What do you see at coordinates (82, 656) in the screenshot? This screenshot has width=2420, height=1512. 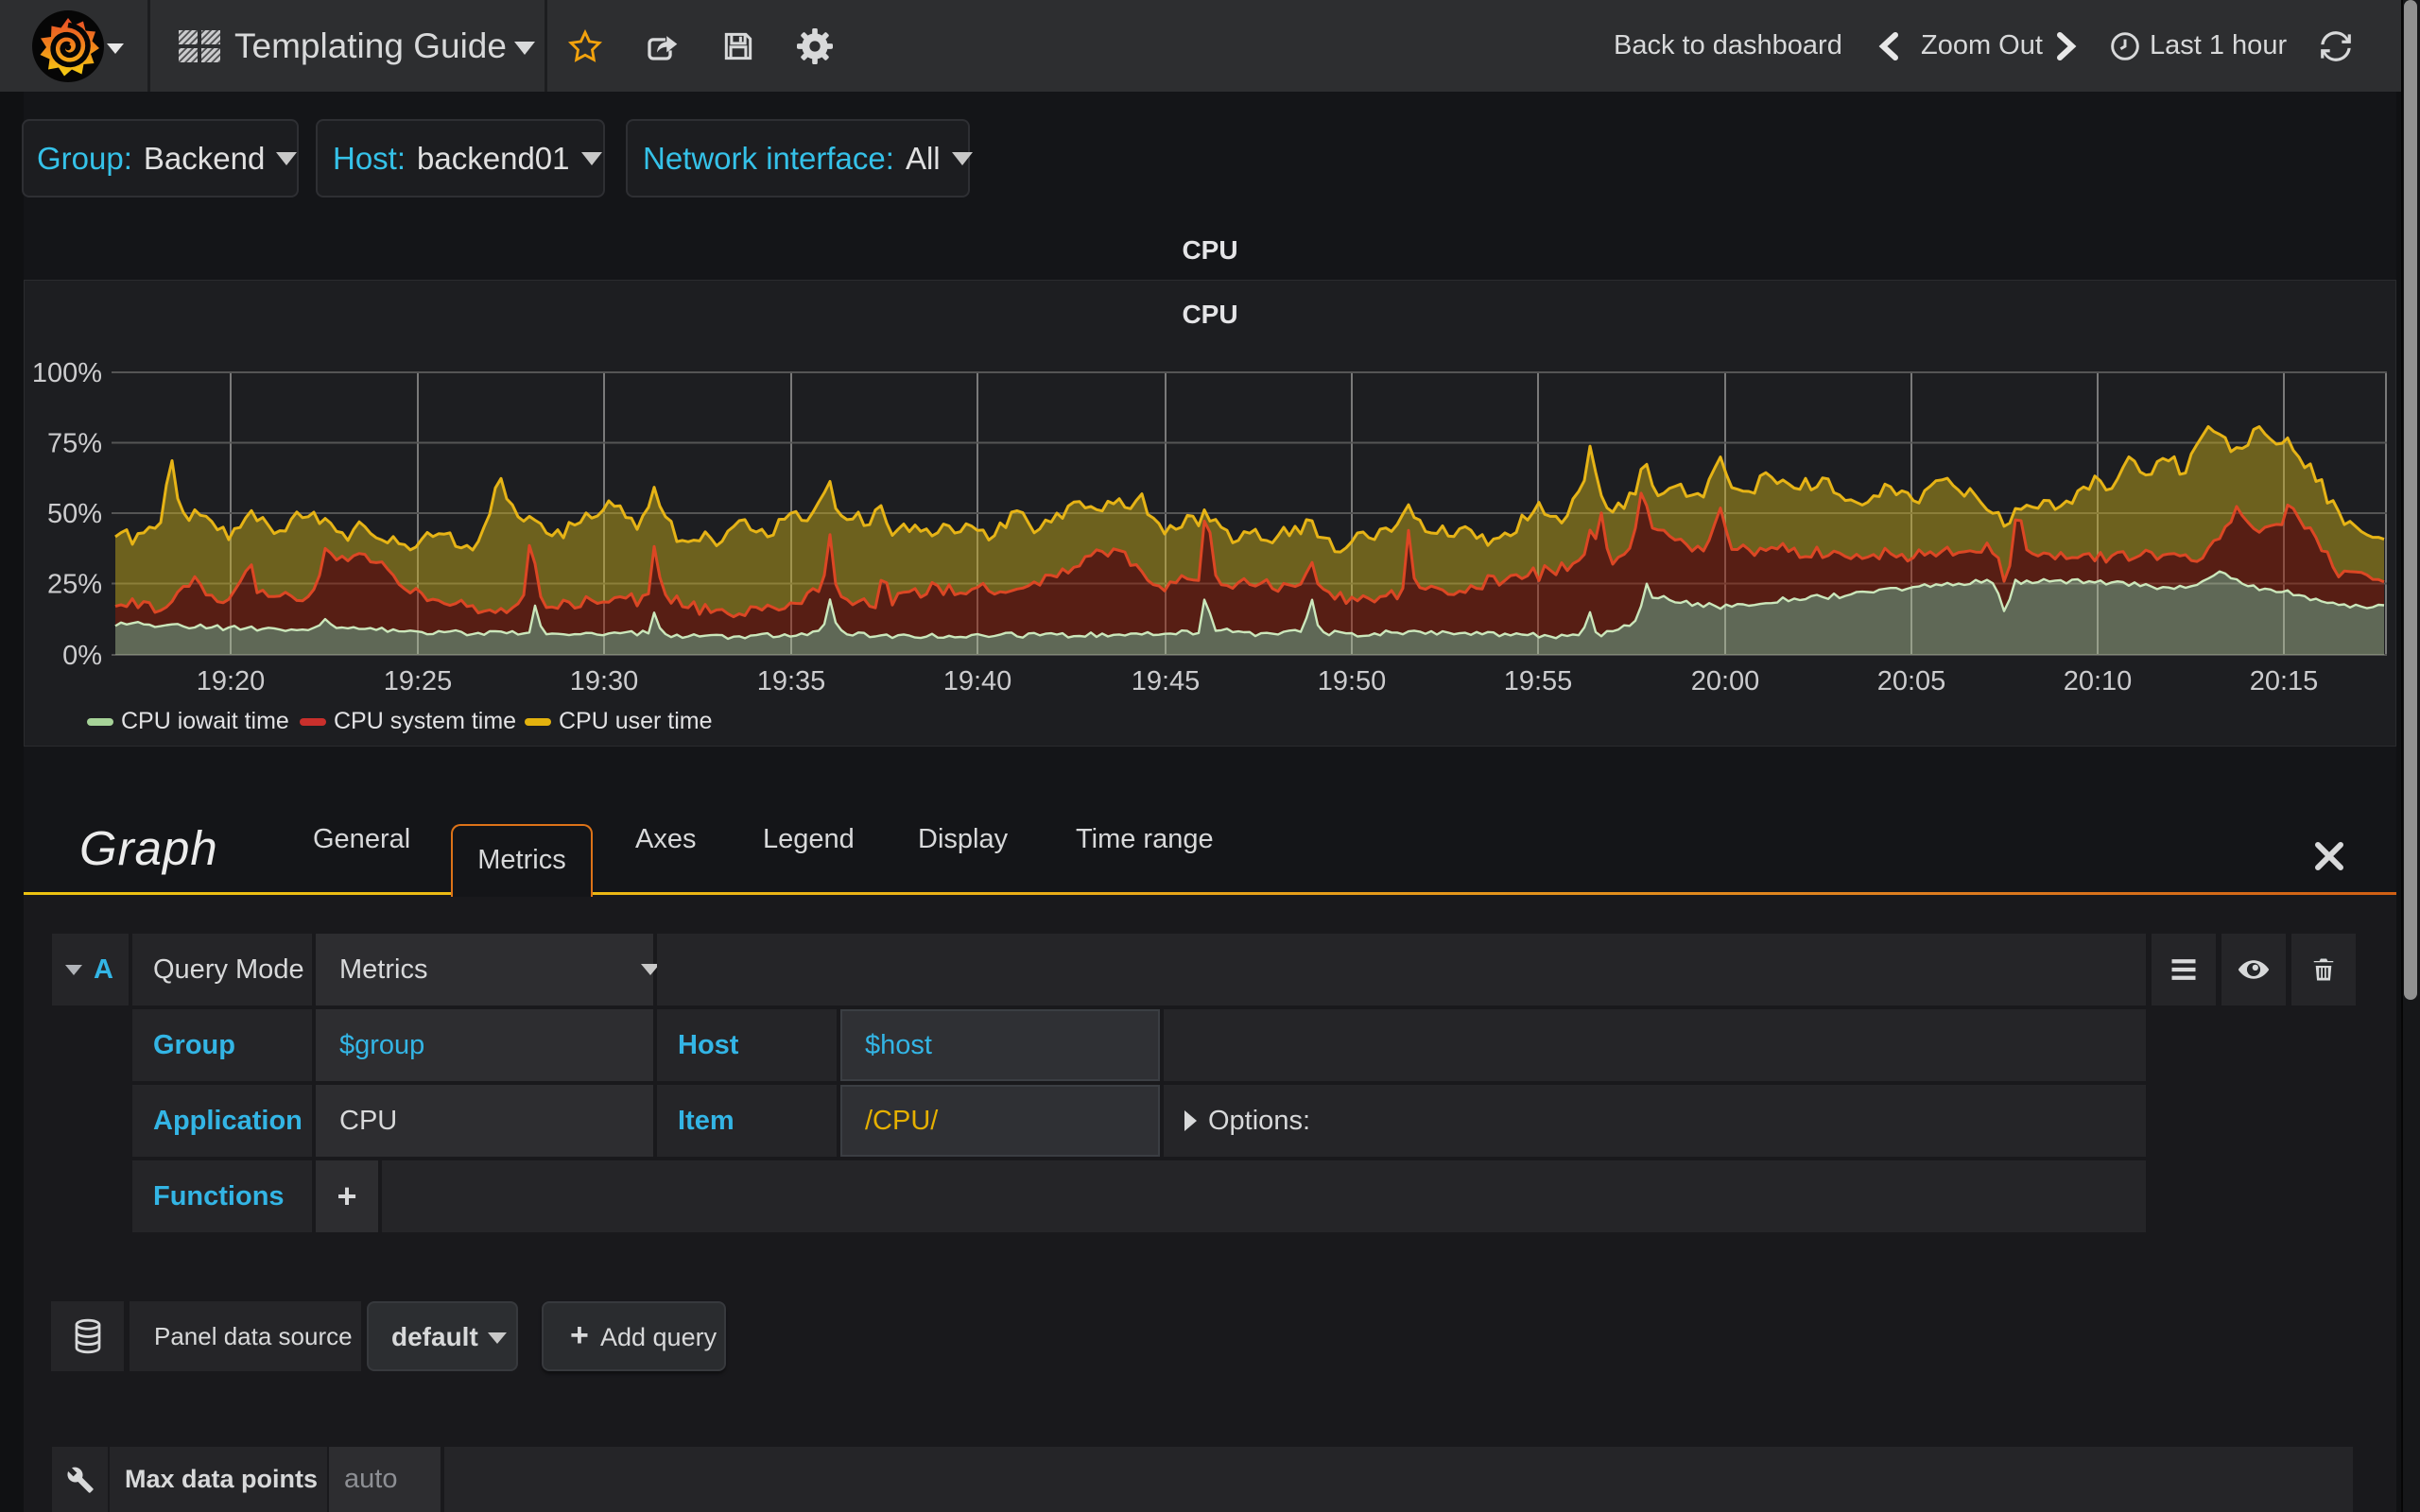 I see `svg-text: 0%` at bounding box center [82, 656].